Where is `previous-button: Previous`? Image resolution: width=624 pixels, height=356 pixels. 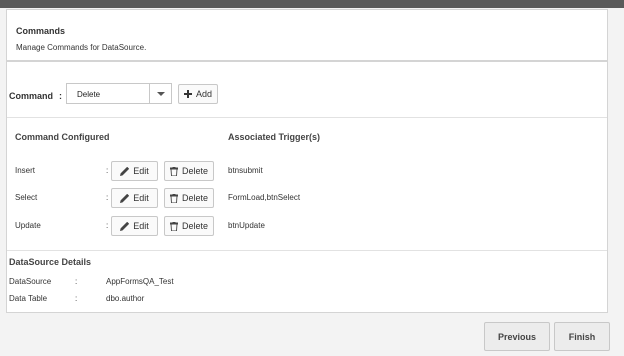 previous-button: Previous is located at coordinates (517, 336).